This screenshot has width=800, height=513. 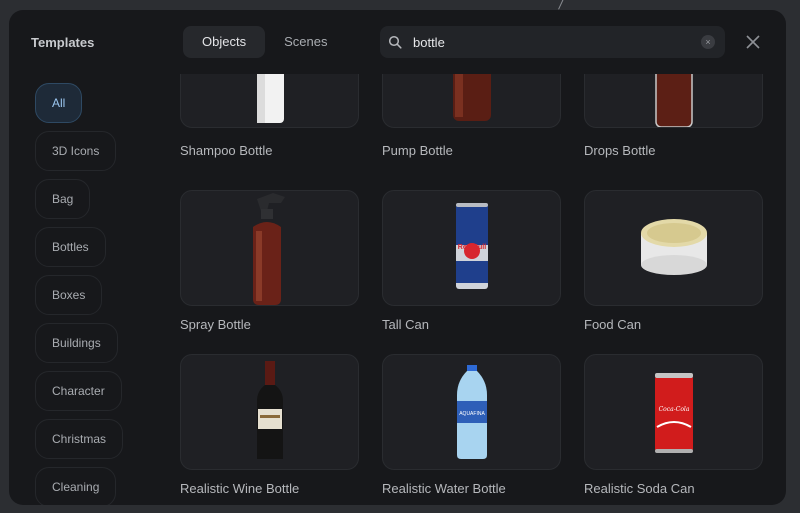 I want to click on shampoo-bottle-image, so click(x=270, y=98).